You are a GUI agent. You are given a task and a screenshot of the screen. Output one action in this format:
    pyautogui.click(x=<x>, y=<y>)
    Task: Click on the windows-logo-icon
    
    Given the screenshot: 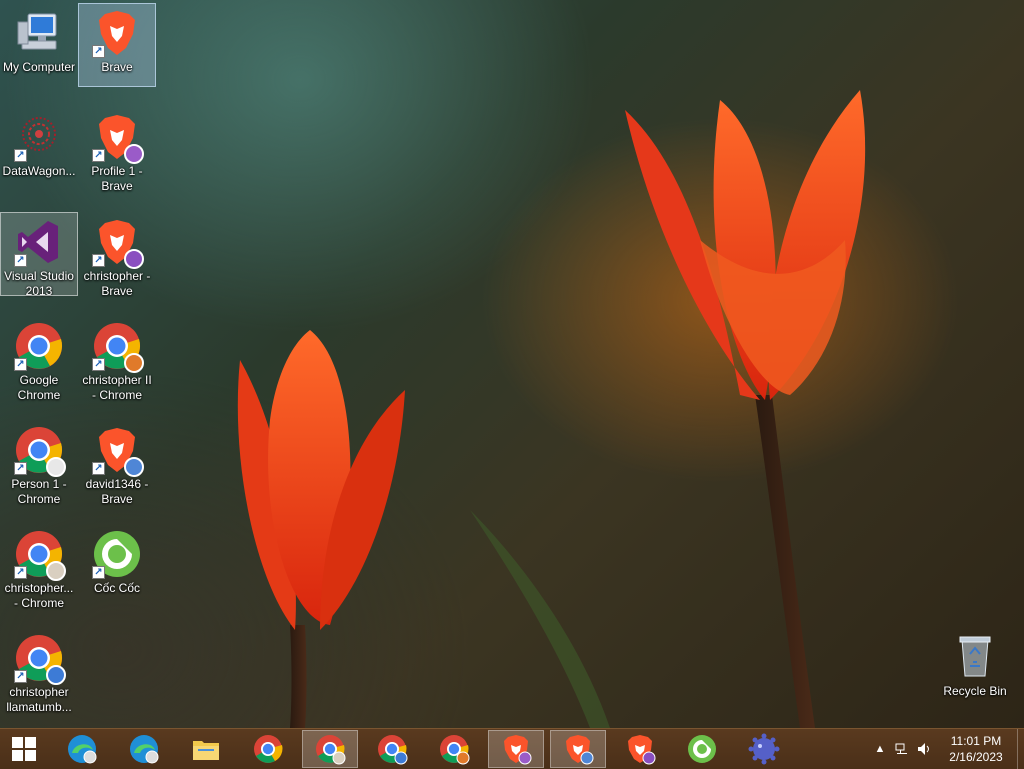 What is the action you would take?
    pyautogui.click(x=24, y=749)
    